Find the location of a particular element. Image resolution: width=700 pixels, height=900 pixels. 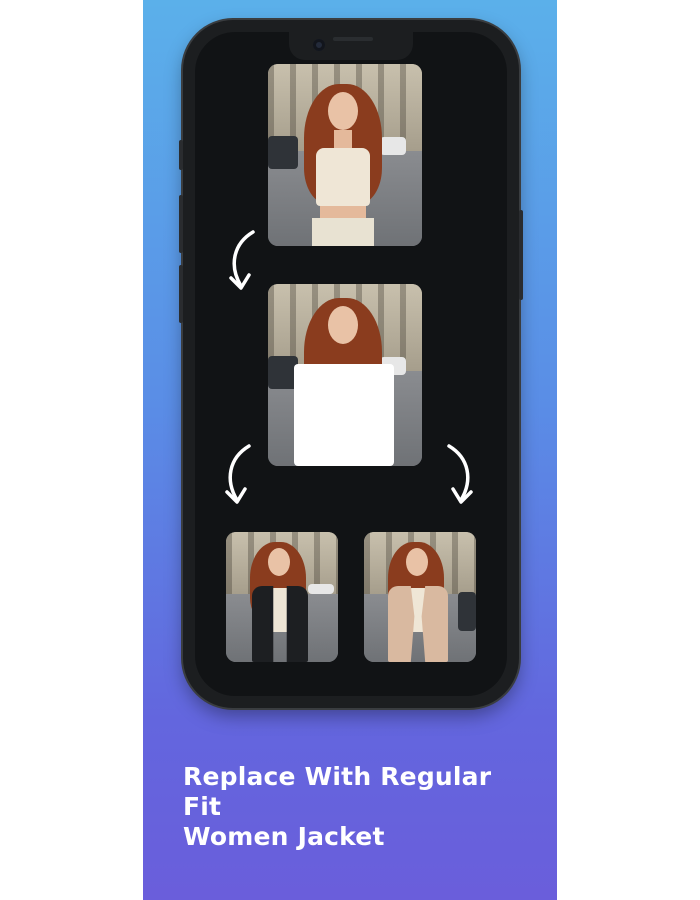

result-beige-jacket is located at coordinates (420, 597).